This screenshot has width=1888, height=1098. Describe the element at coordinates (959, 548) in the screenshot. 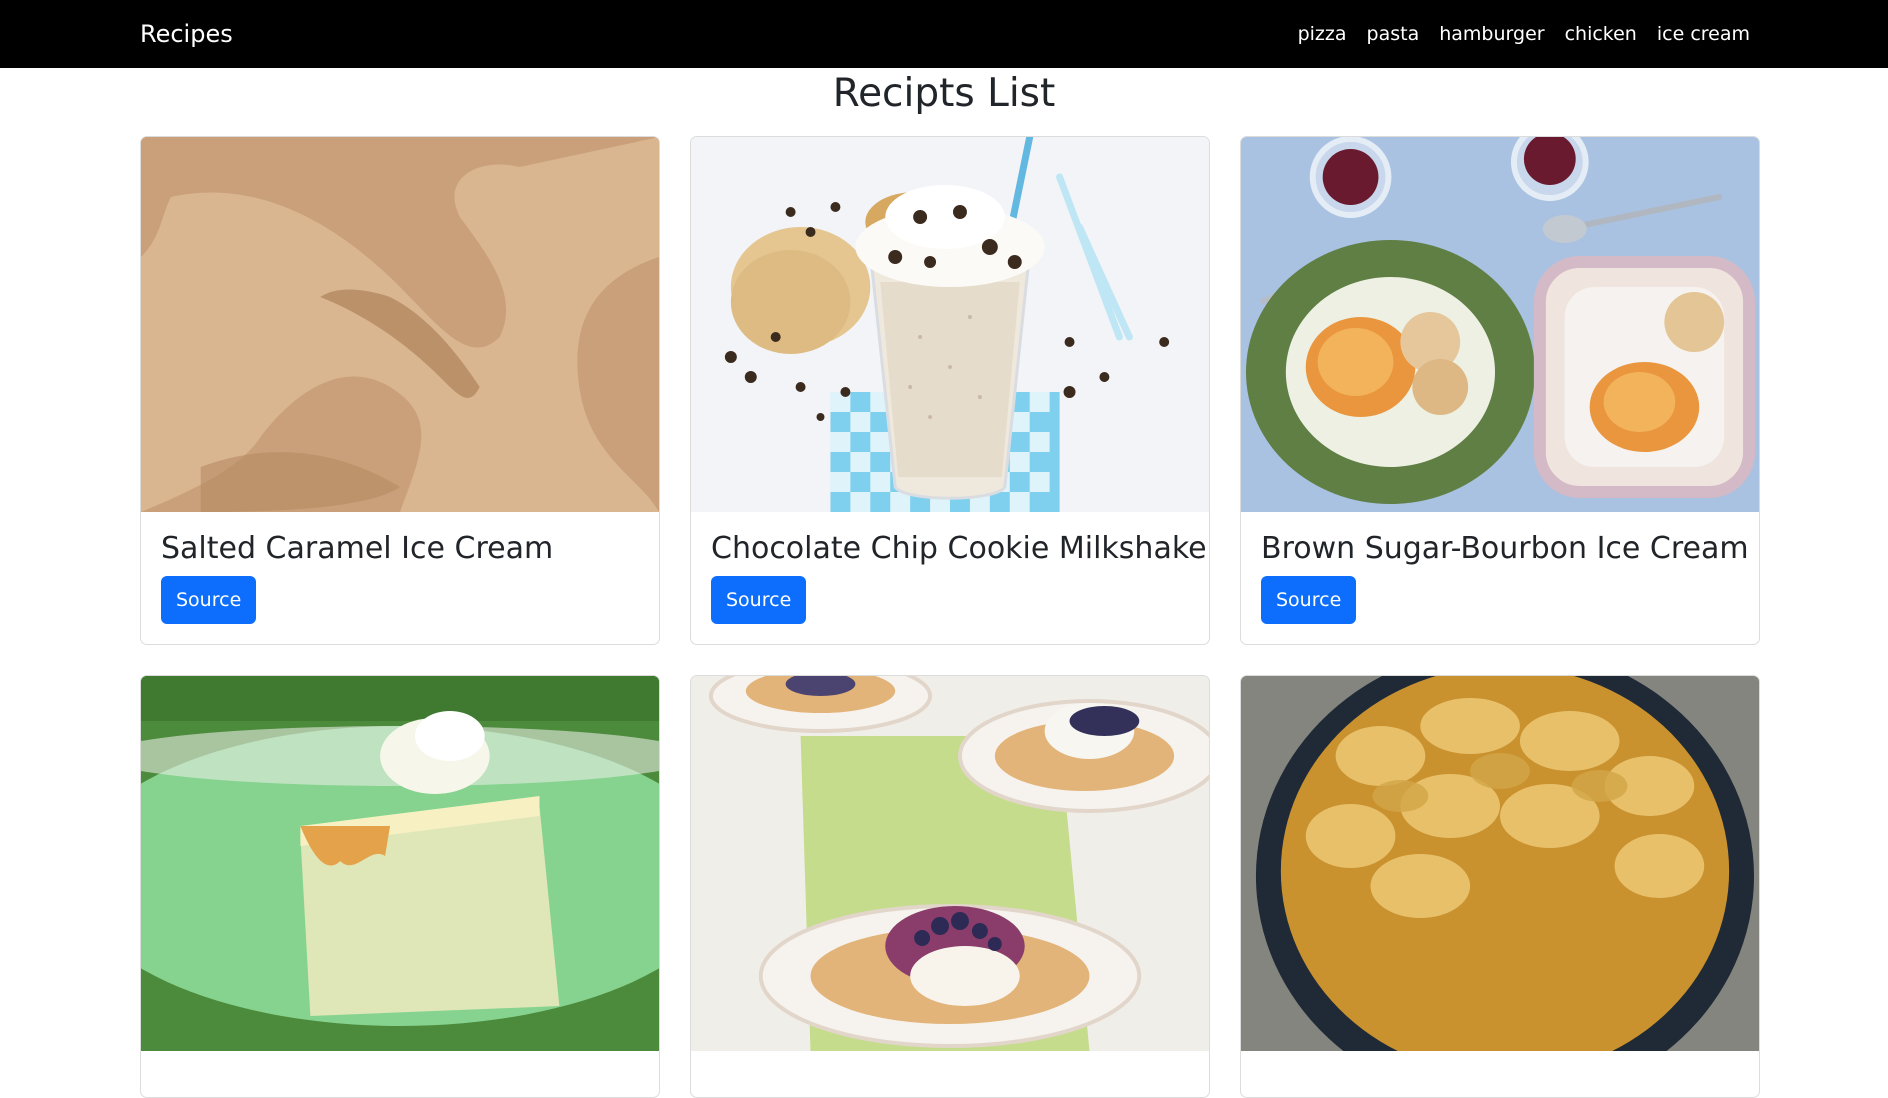

I see `recipe-title: Chocolate Chip Cookie Milkshake` at that location.